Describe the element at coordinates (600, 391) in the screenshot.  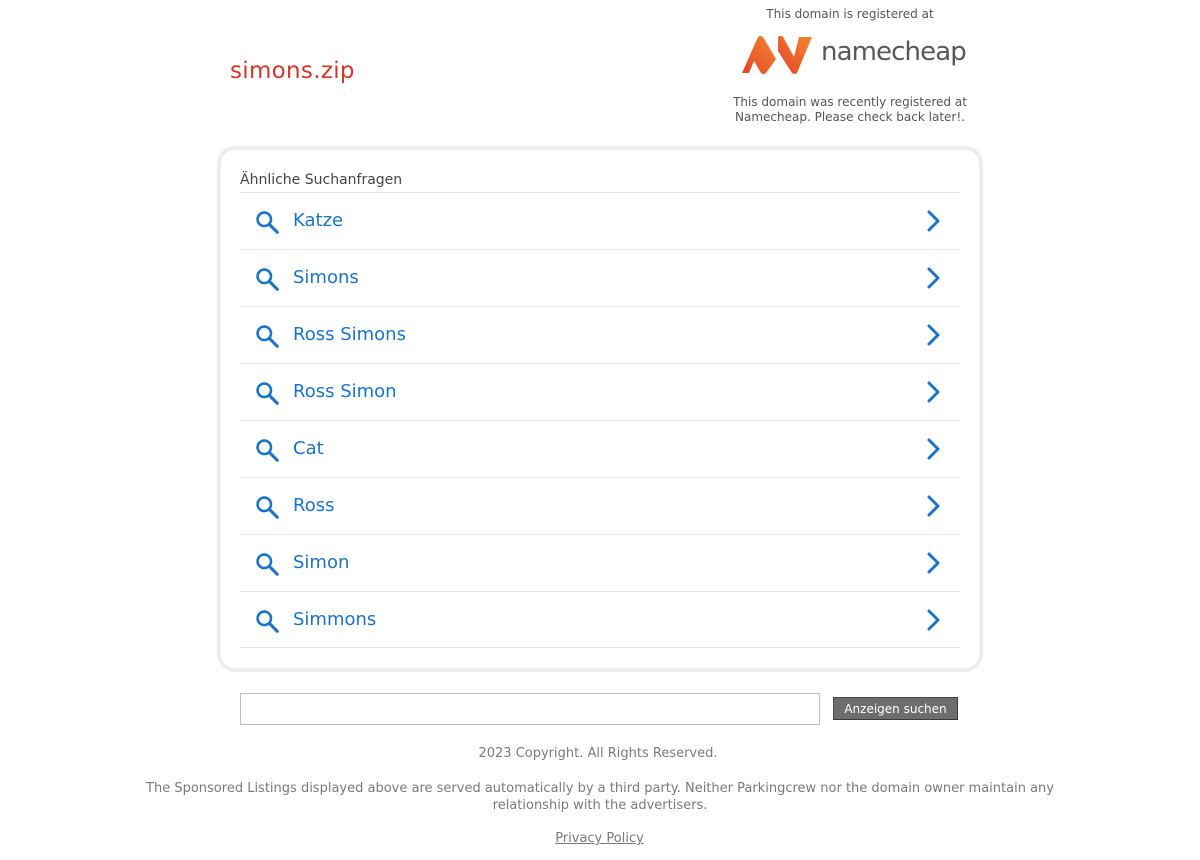
I see `search-result-link: Ross Simon` at that location.